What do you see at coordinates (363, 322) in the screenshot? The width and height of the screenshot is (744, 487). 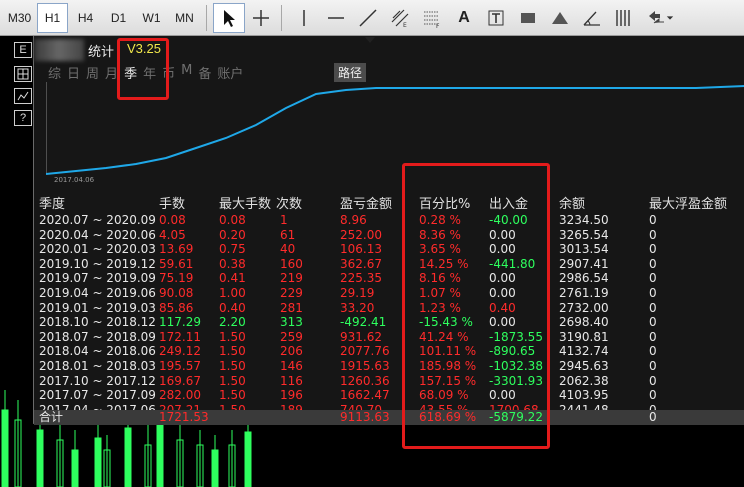 I see `cell-pnl: -492.41` at bounding box center [363, 322].